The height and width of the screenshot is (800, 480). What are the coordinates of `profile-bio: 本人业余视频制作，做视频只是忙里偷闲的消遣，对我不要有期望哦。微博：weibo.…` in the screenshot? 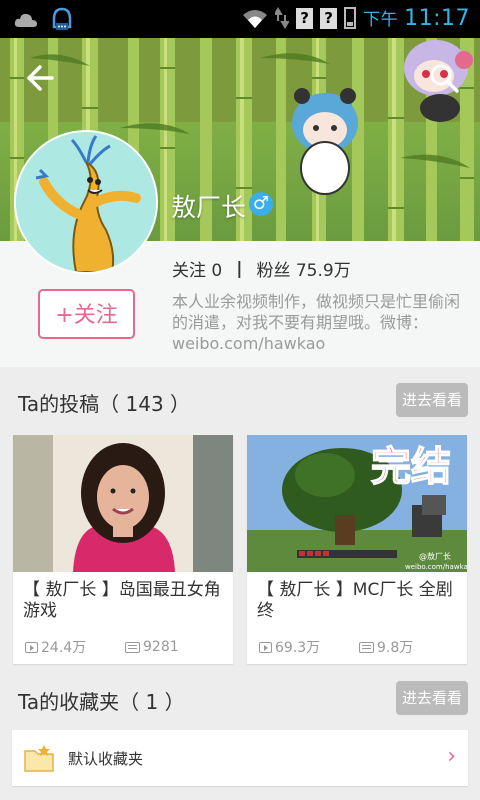 It's located at (316, 322).